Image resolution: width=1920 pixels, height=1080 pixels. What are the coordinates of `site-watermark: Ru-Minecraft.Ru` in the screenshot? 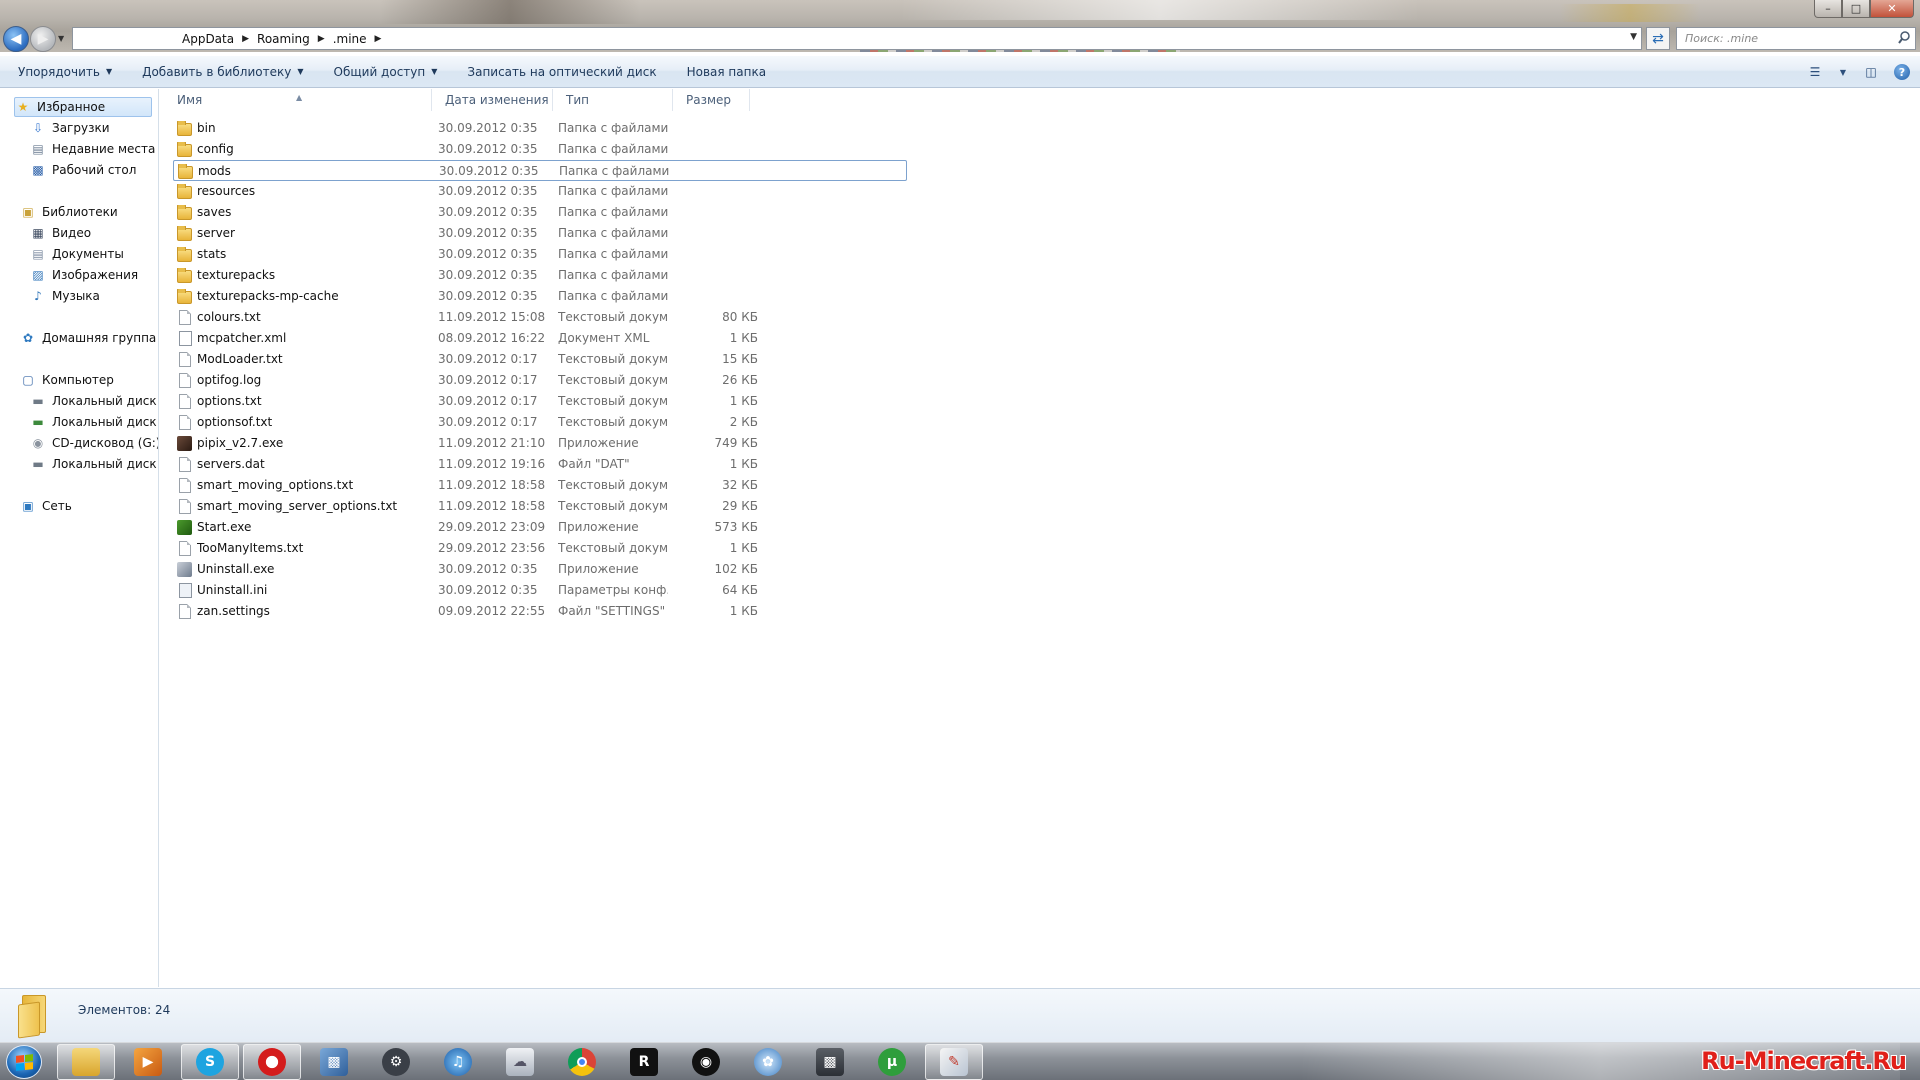 It's located at (1804, 1061).